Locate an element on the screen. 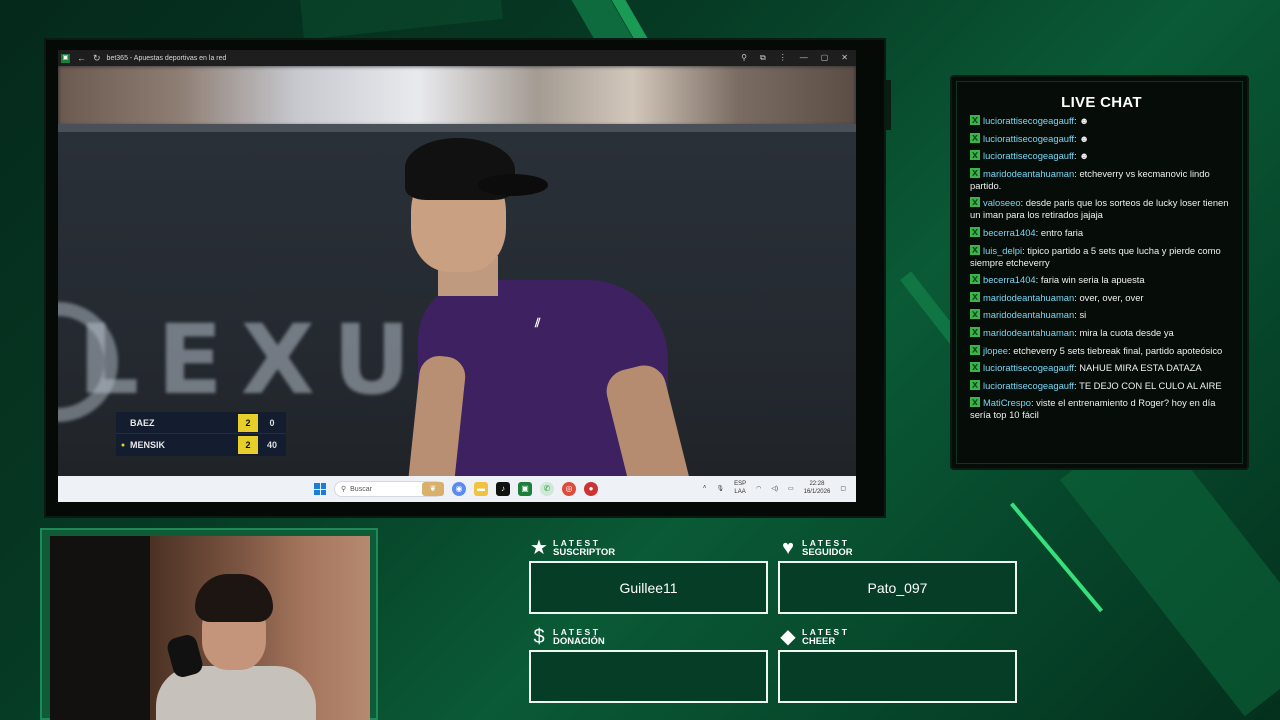 The height and width of the screenshot is (720, 1280). microphone-icon: 🎙 is located at coordinates (720, 488).